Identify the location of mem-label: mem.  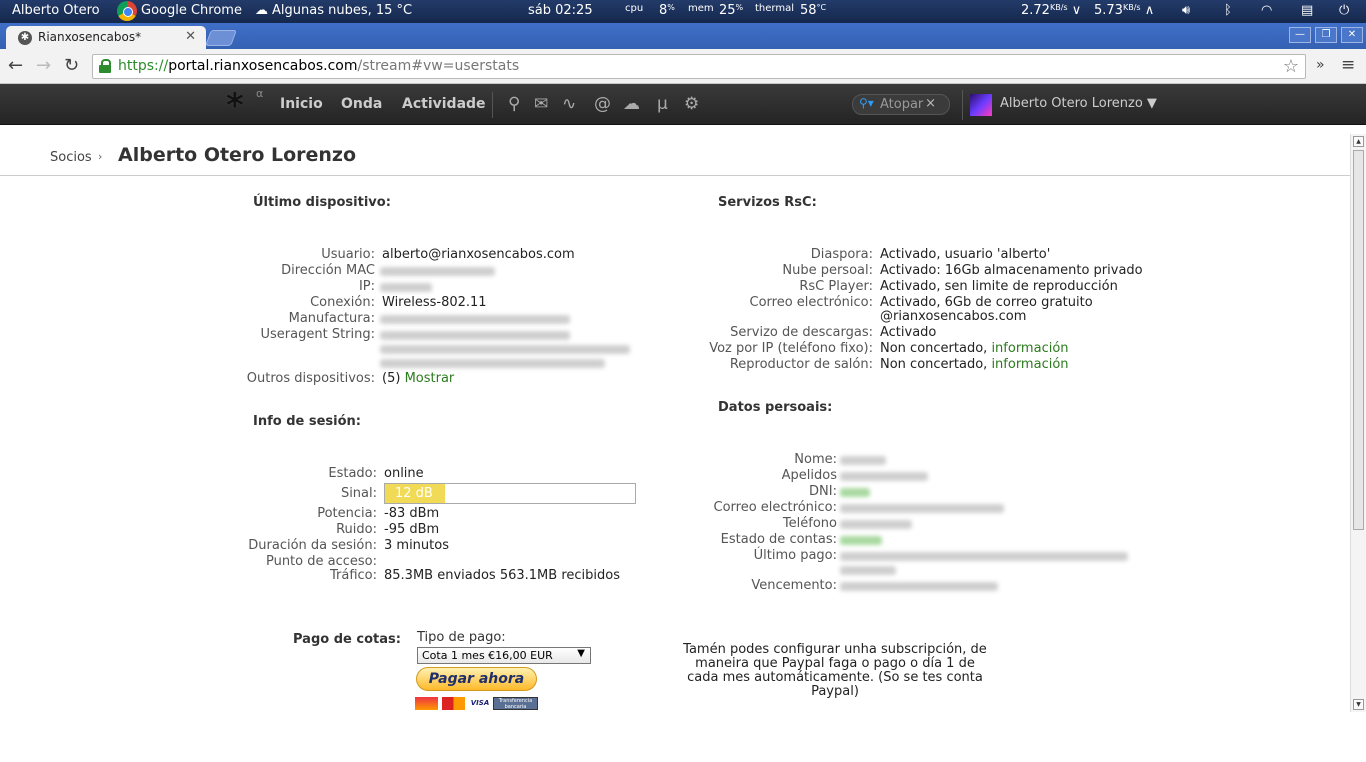
(701, 8).